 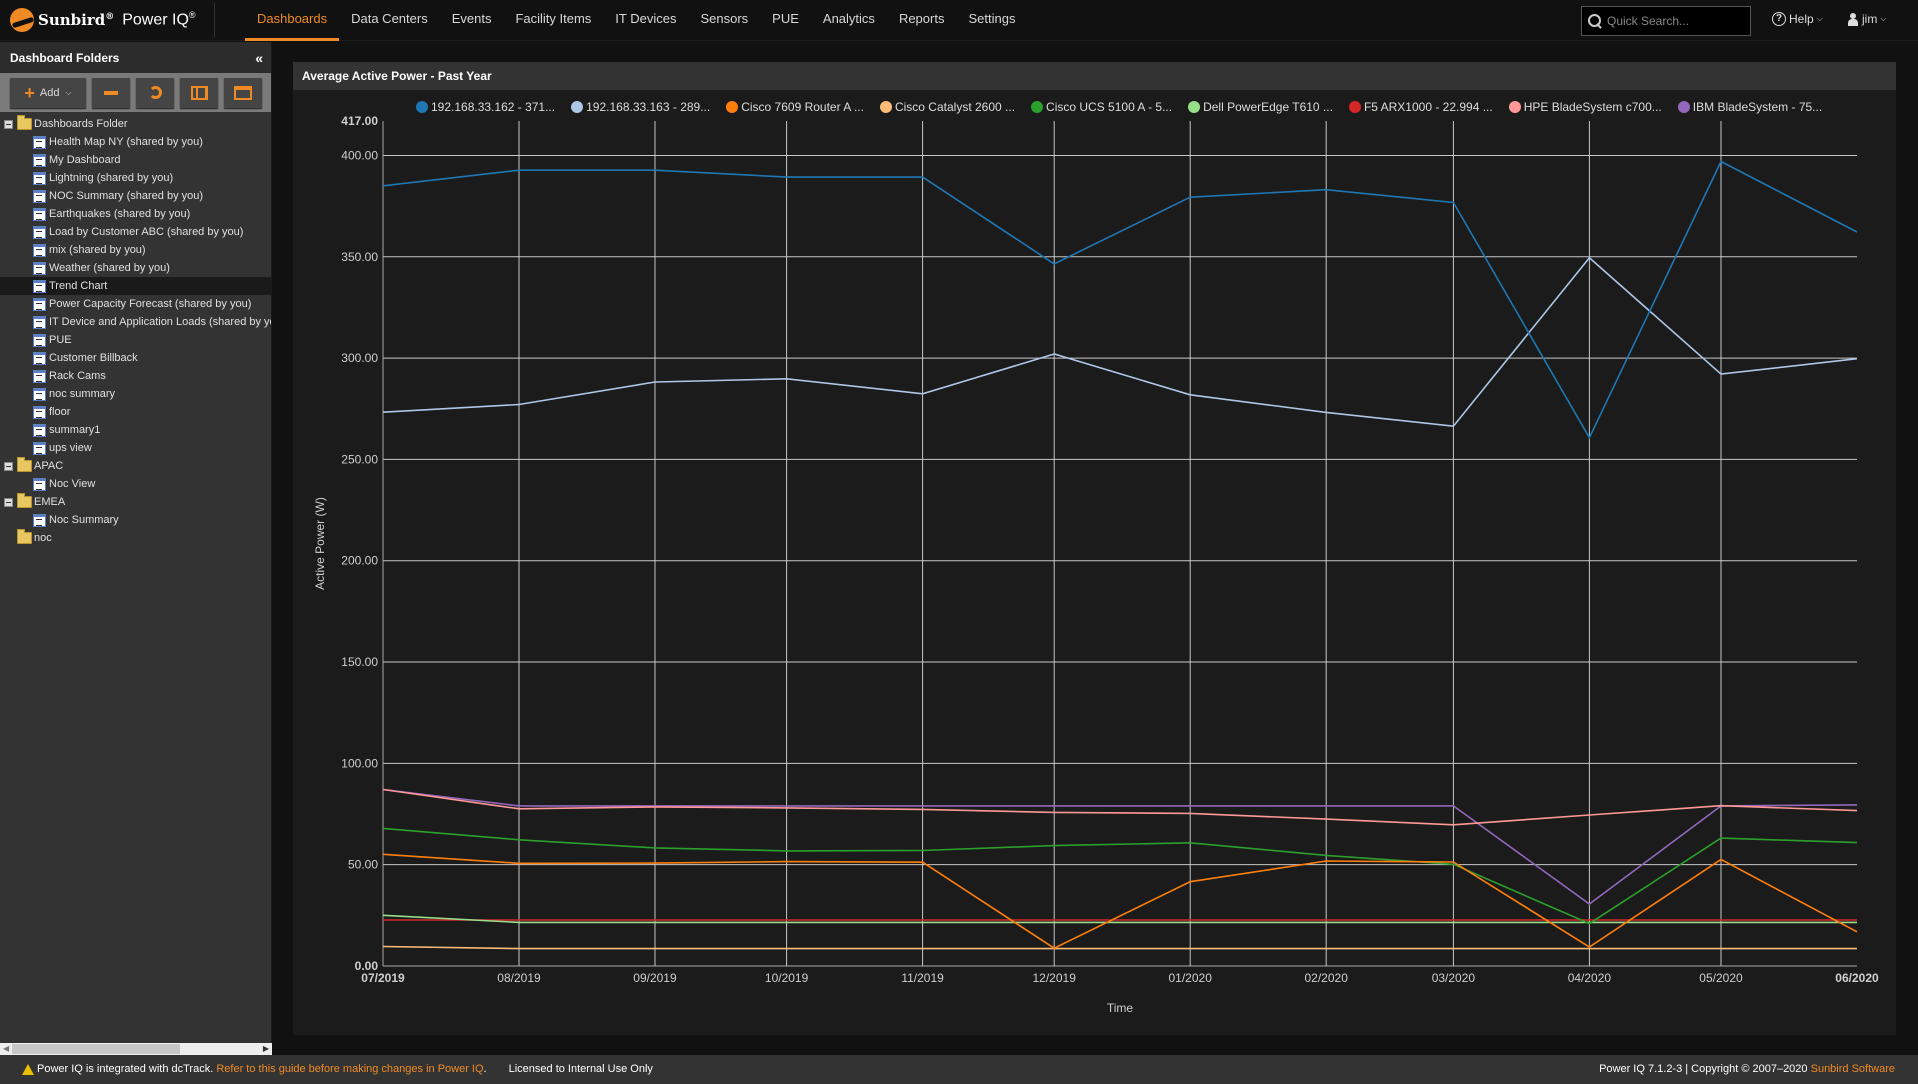 I want to click on y-tick-label: 300.00, so click(x=359, y=358).